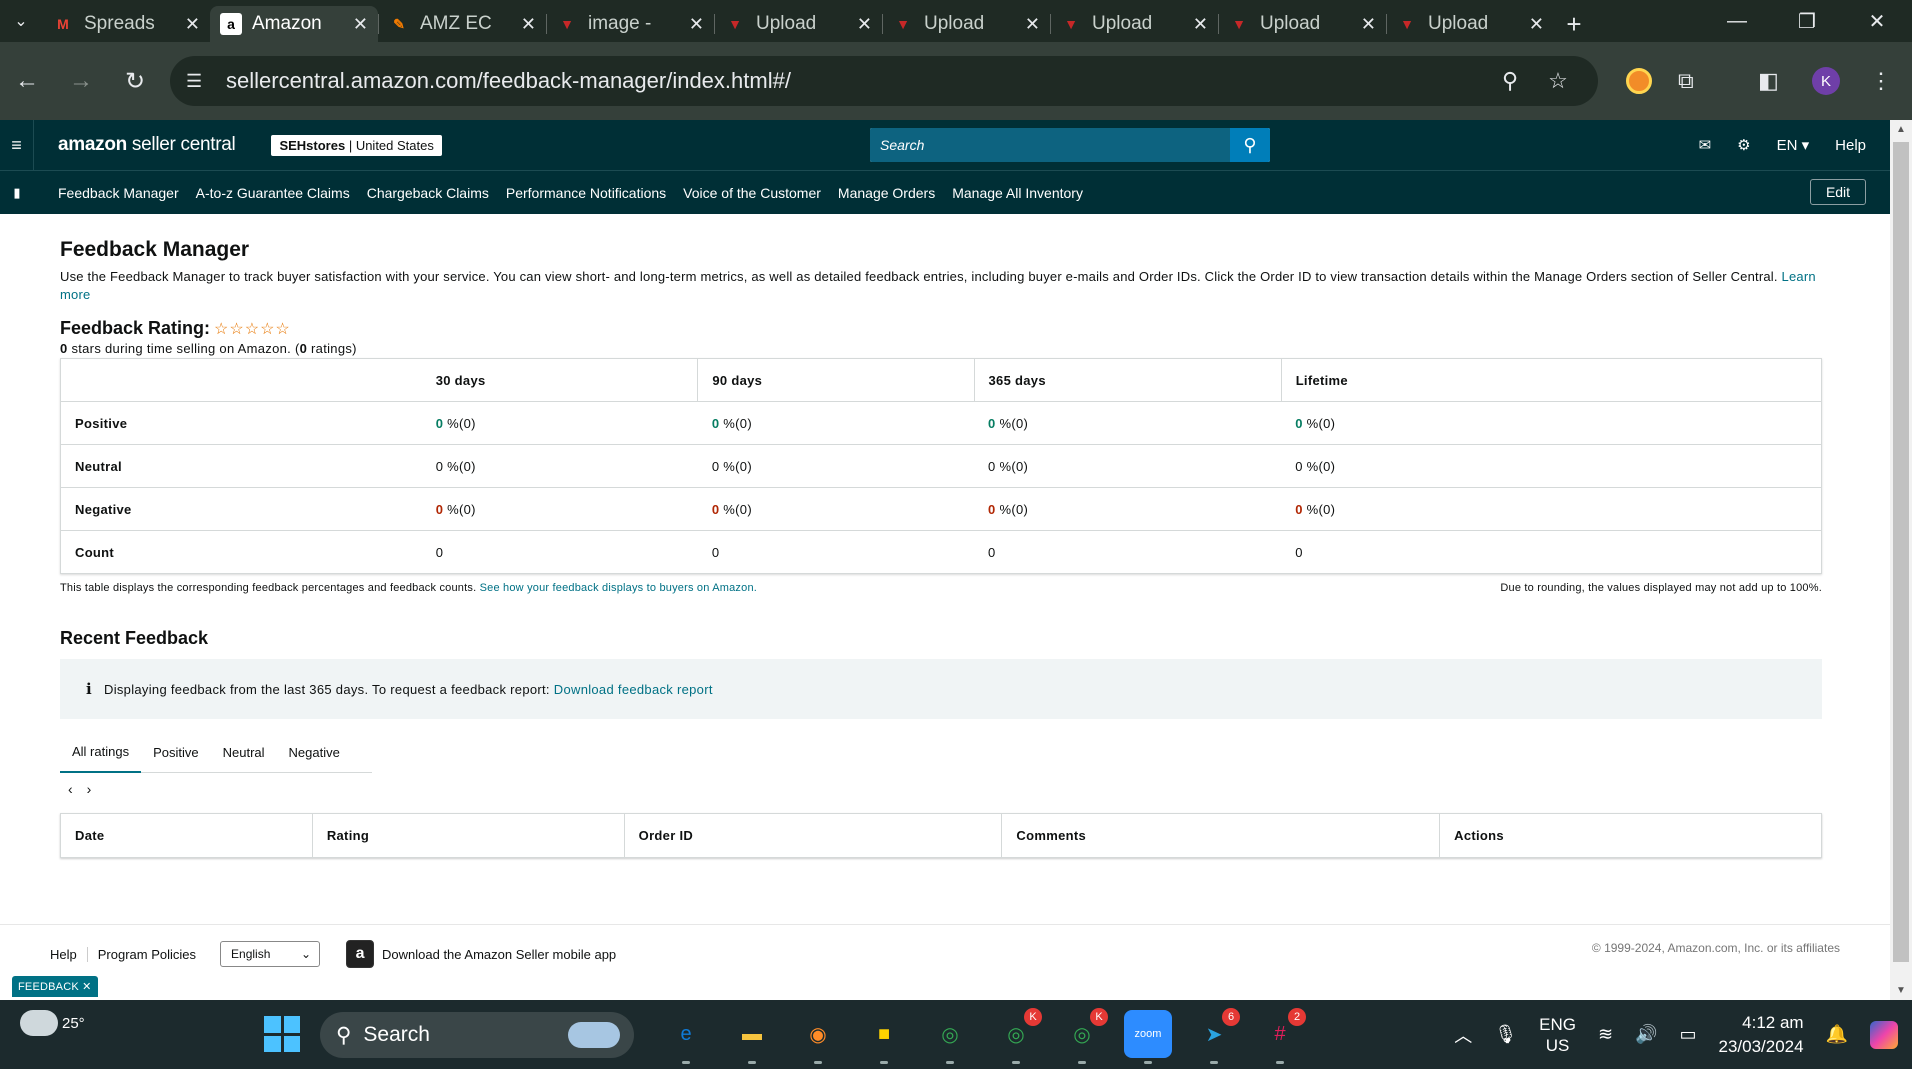 The image size is (1912, 1069). I want to click on notification-bell-icon: 🔔, so click(1837, 1034).